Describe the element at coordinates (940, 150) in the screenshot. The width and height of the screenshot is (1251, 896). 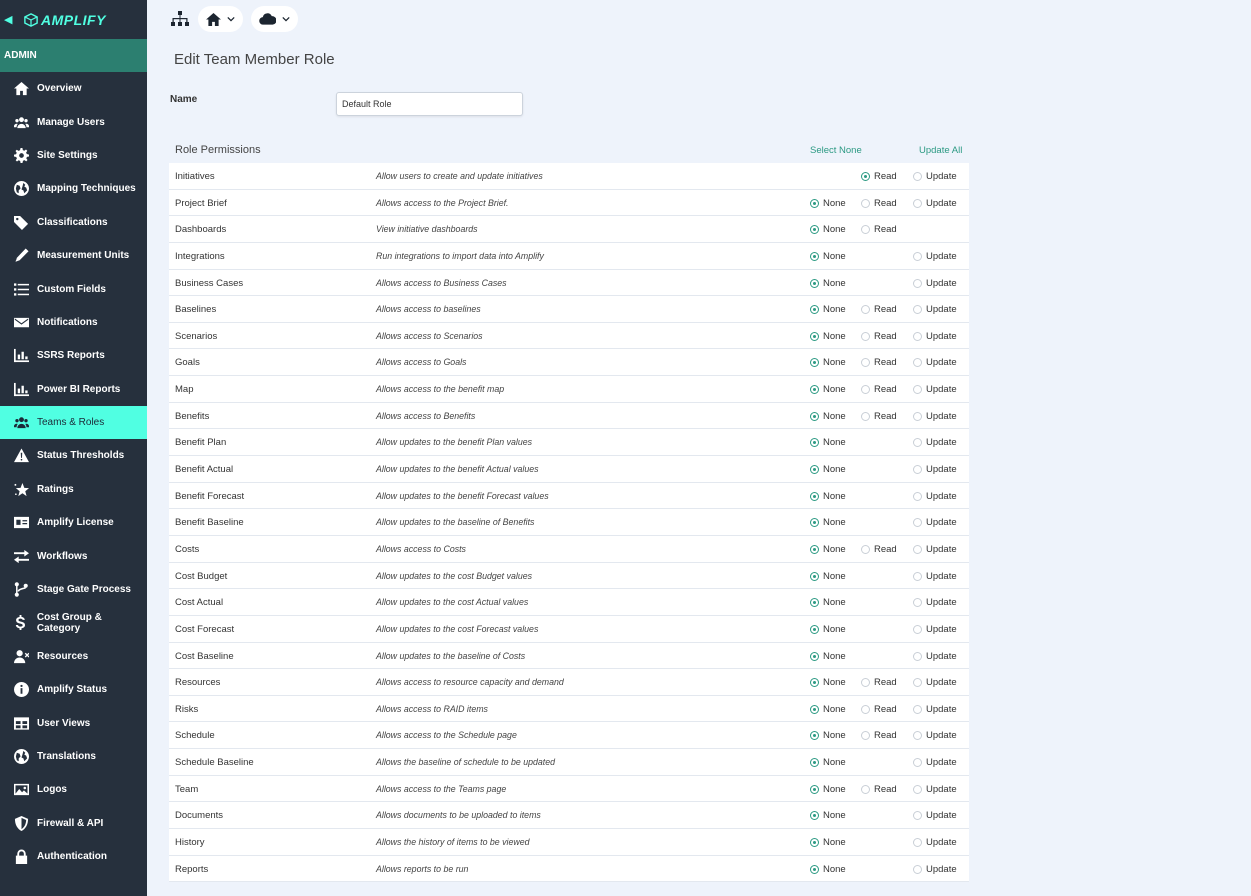
I see `update-all-link: Update All` at that location.